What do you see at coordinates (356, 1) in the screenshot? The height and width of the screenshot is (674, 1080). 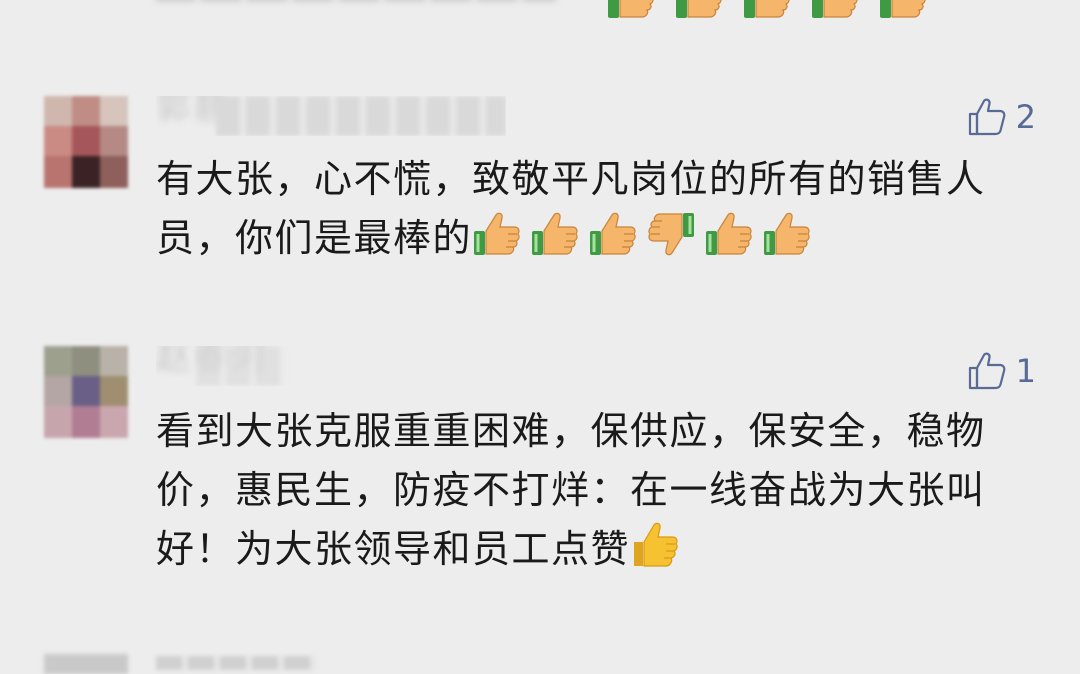 I see `previous-comment-text-blurred` at bounding box center [356, 1].